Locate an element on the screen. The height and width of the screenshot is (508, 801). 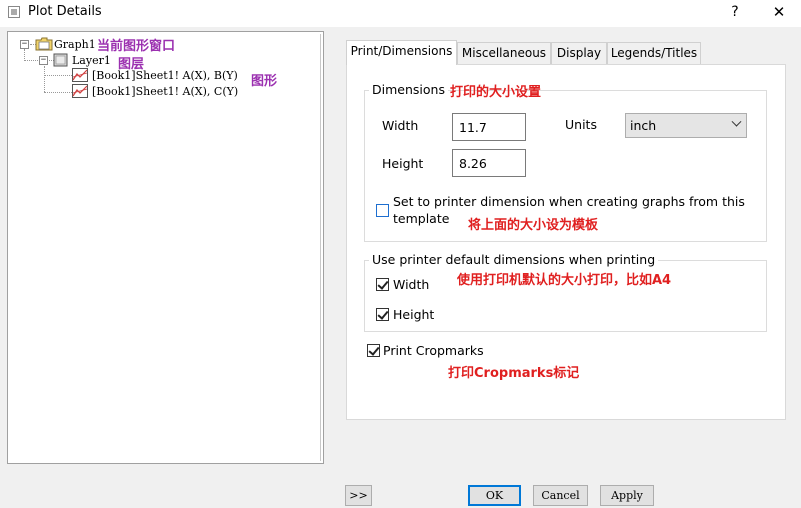
tree-item-graph: Graph1 is located at coordinates (75, 46).